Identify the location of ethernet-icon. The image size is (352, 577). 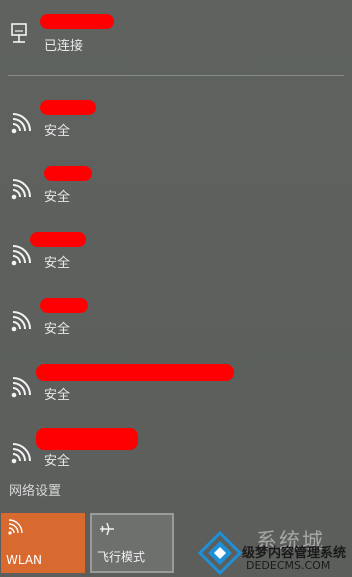
(19, 33).